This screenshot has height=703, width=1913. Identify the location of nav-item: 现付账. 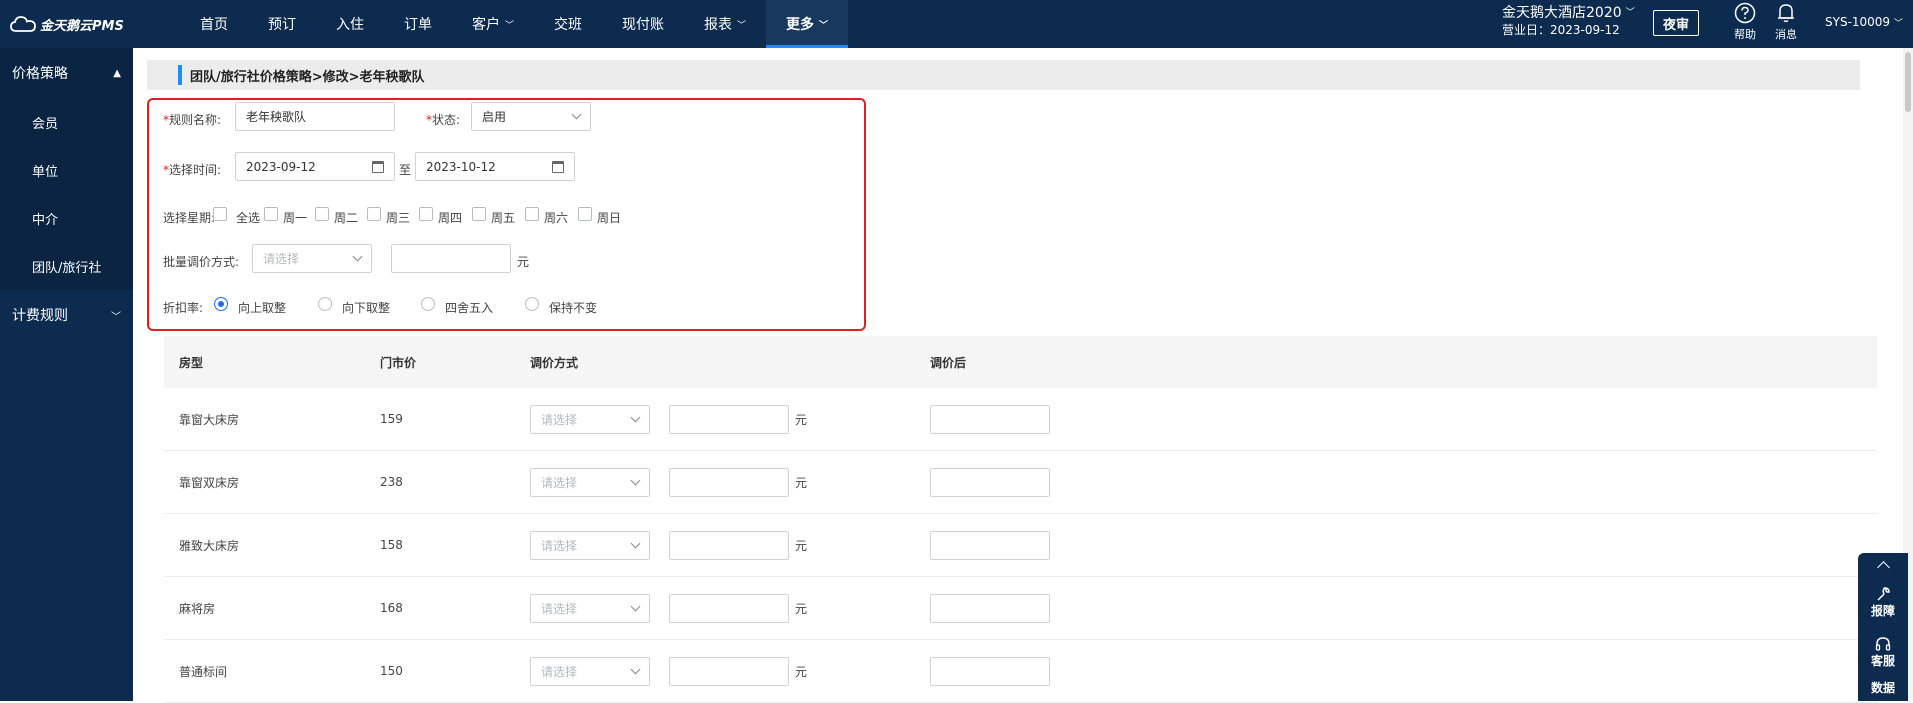
(643, 24).